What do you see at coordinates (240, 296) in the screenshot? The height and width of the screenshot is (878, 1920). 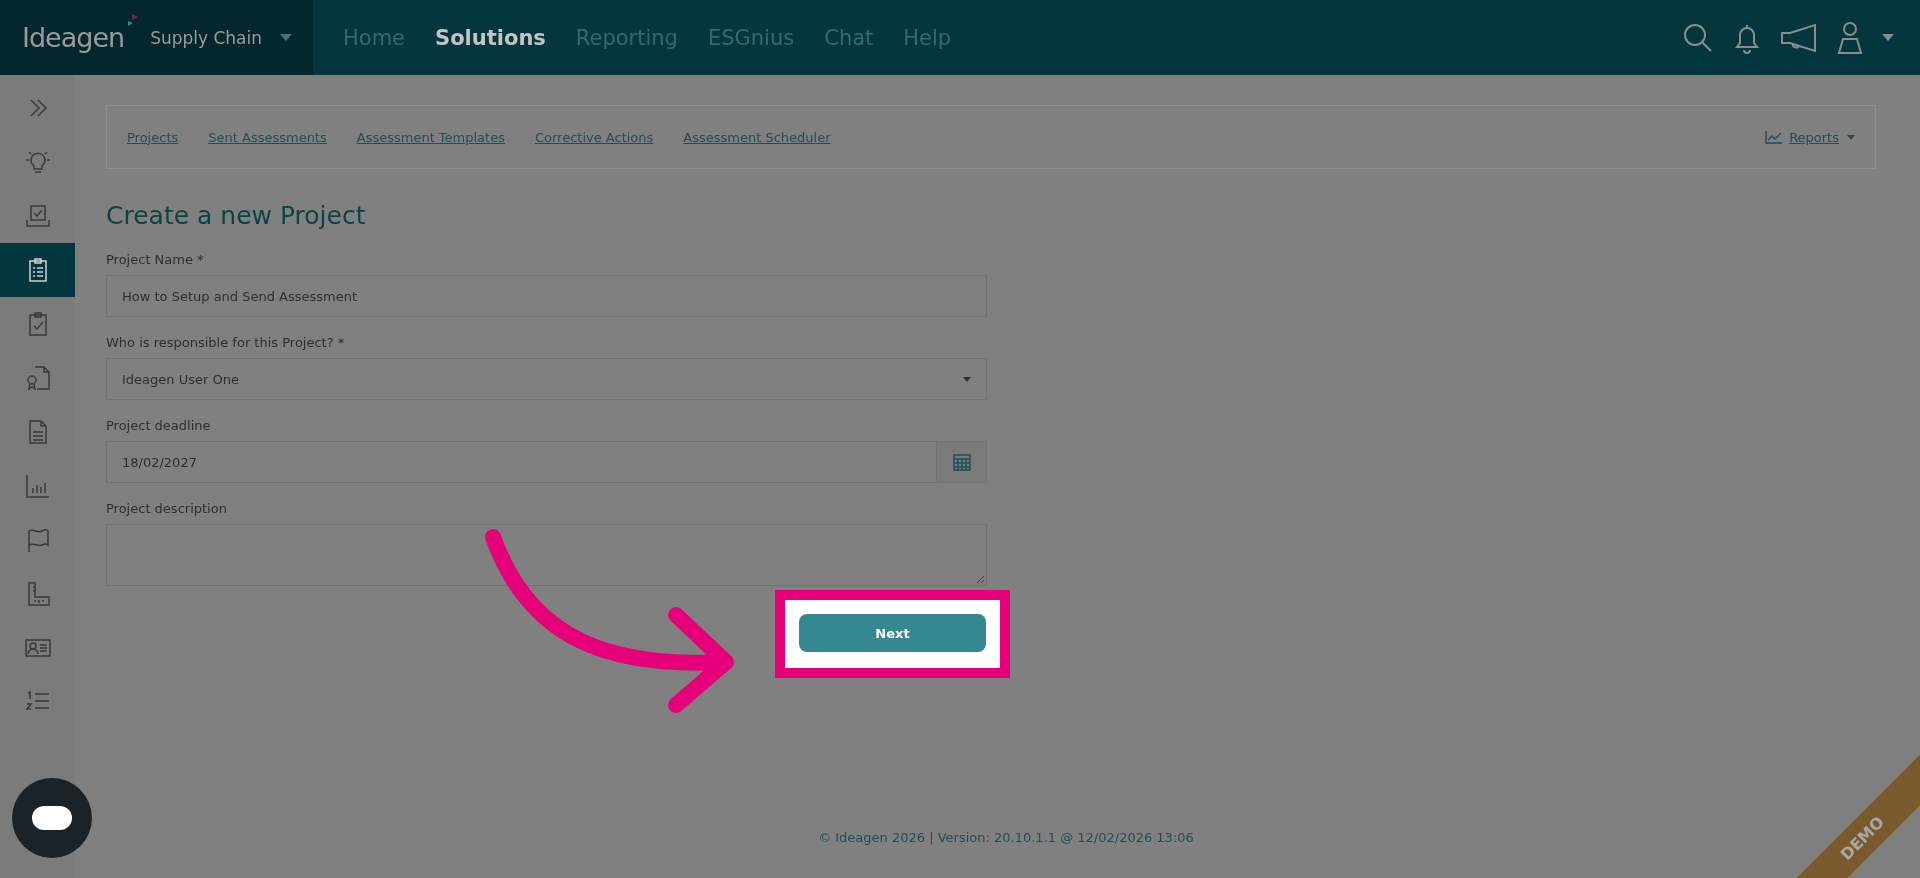 I see `field-value: How to Setup and Send Assessment` at bounding box center [240, 296].